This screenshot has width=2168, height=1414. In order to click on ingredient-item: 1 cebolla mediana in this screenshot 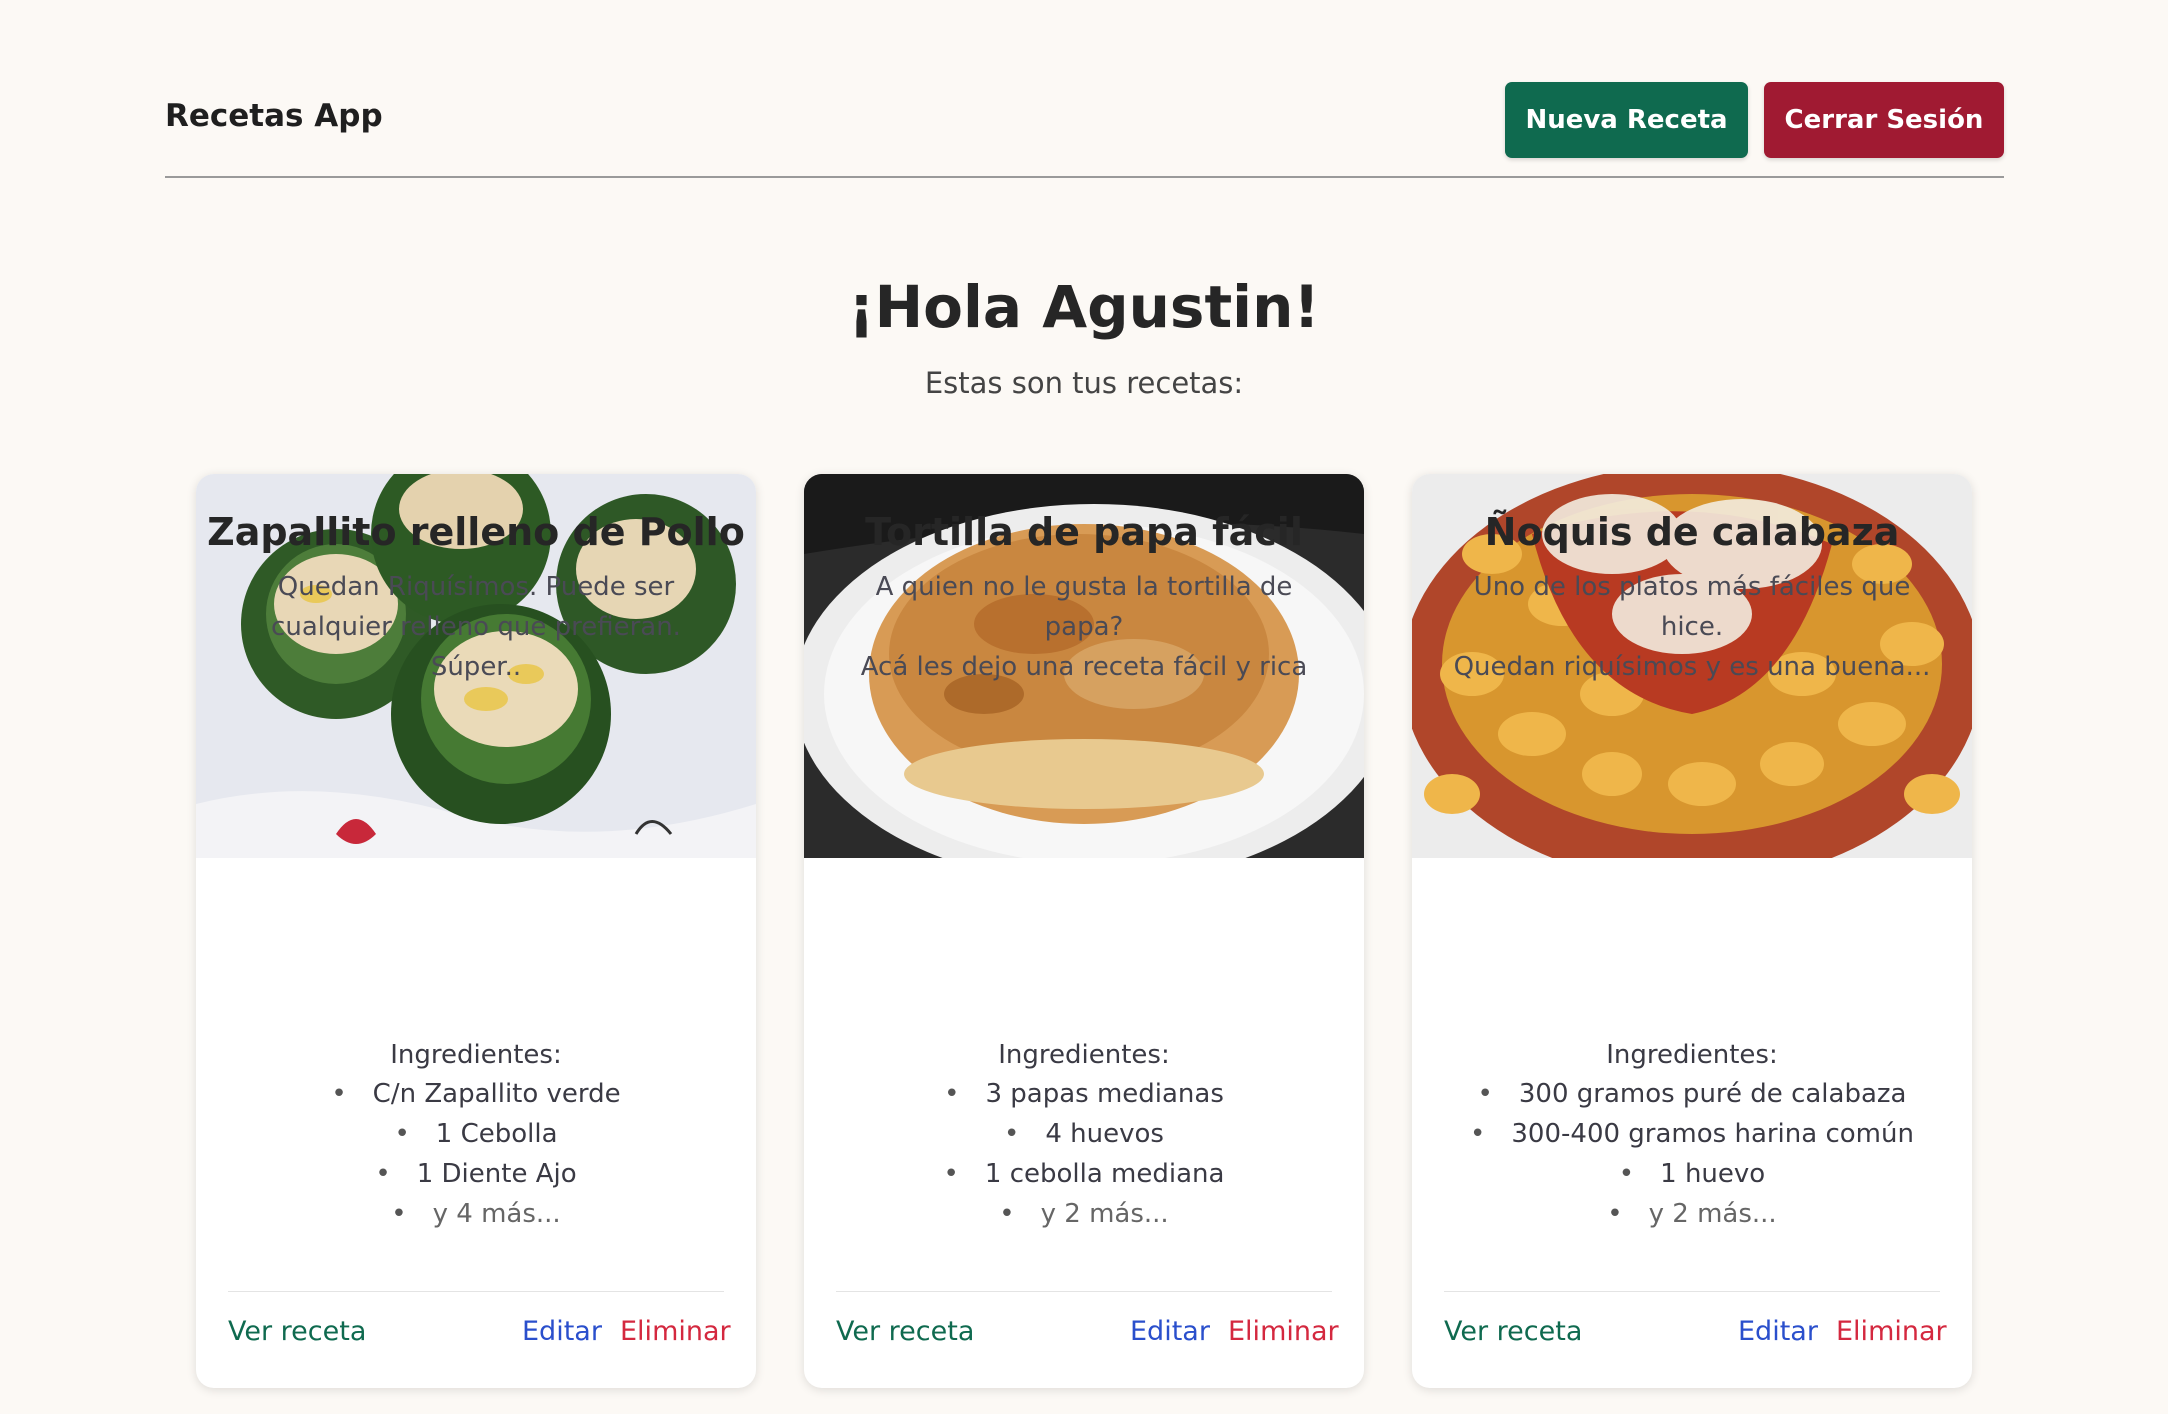, I will do `click(1084, 1174)`.